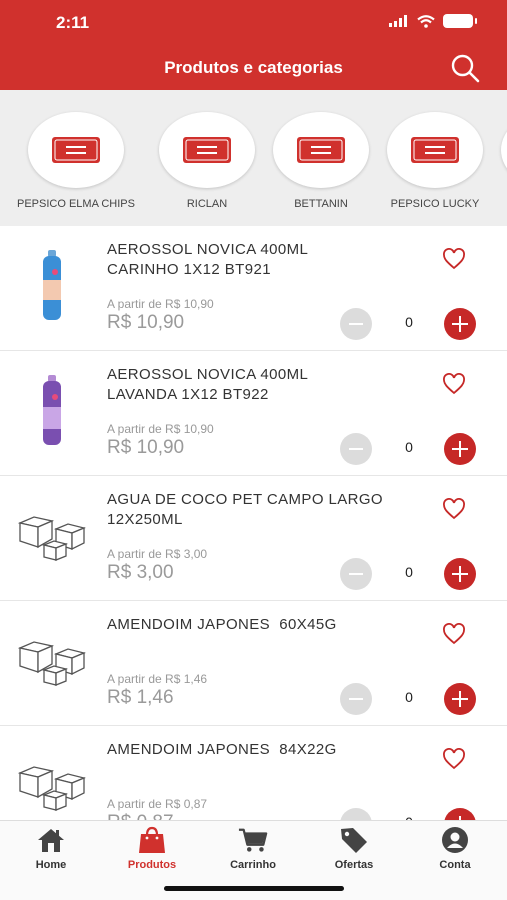 The height and width of the screenshot is (900, 507). Describe the element at coordinates (76, 204) in the screenshot. I see `category-label: PEPSICO ELMA CHIPS` at that location.